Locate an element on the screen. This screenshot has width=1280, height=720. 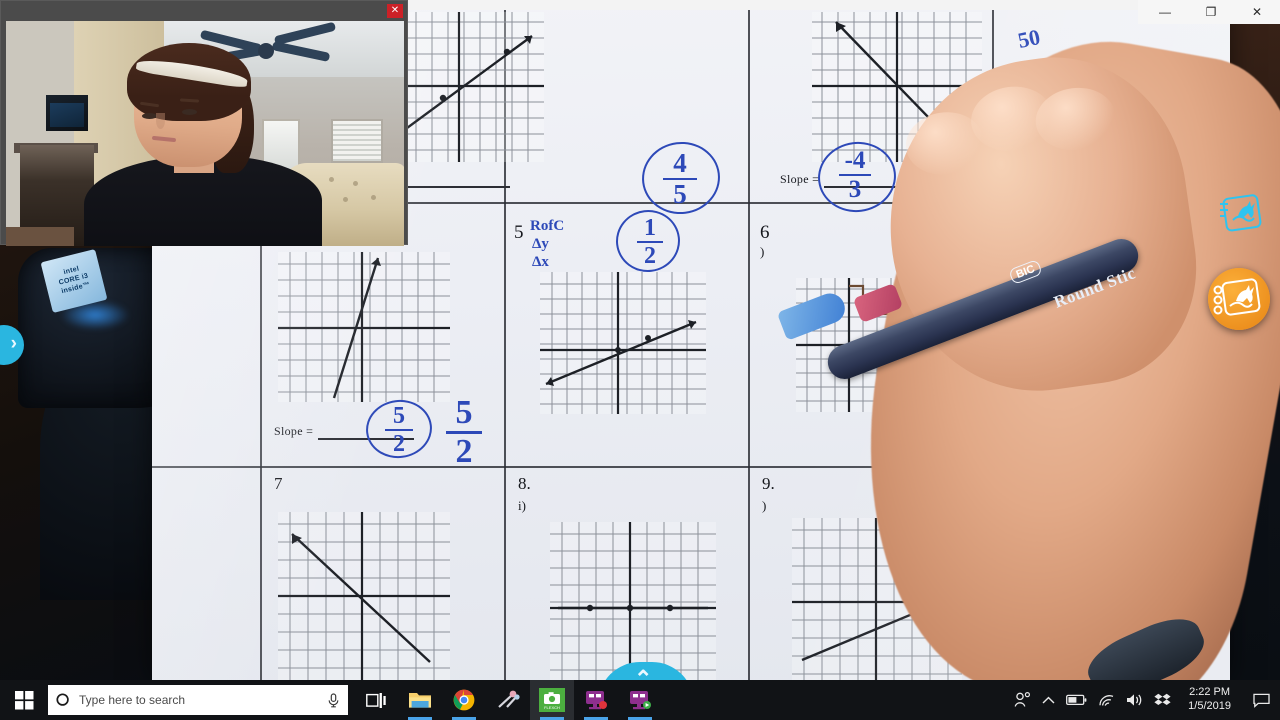
microphone-icon is located at coordinates (333, 700).